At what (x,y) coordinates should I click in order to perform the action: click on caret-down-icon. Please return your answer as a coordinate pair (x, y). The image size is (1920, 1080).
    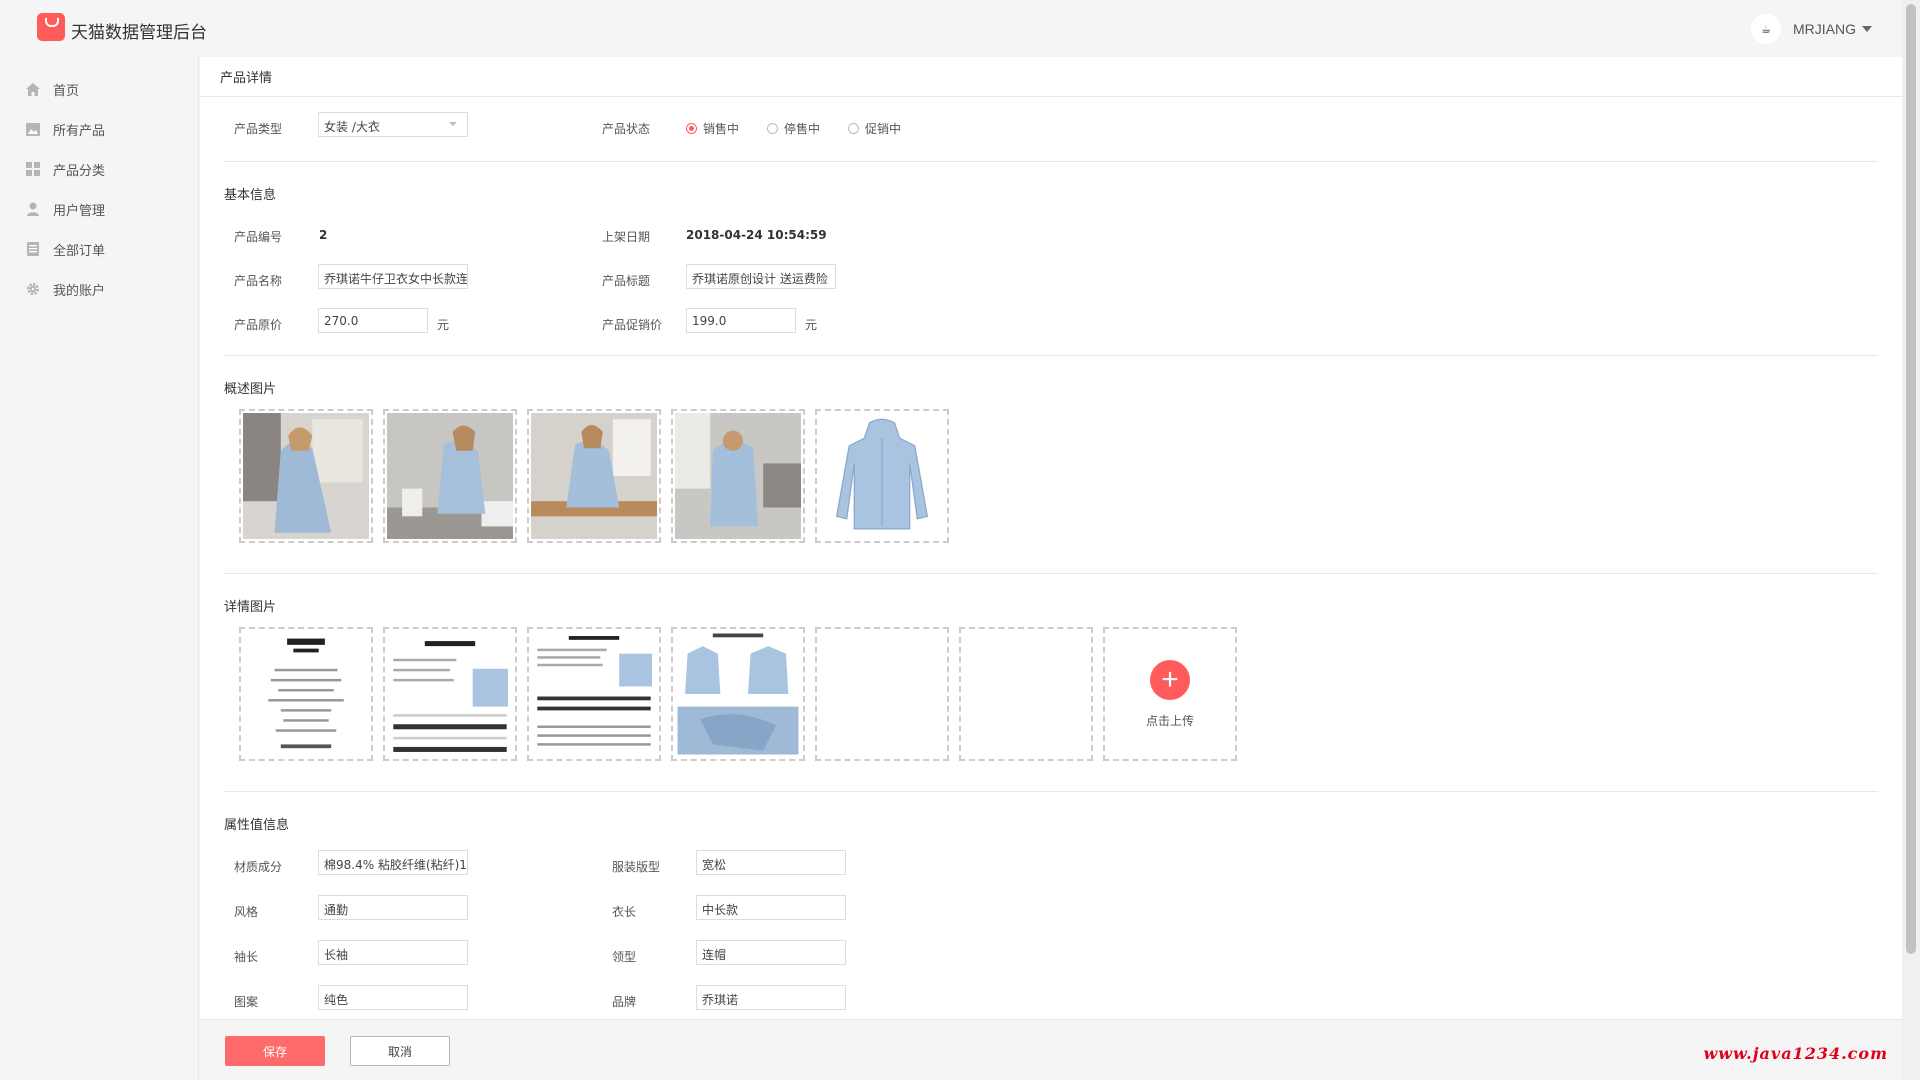
    Looking at the image, I should click on (1867, 29).